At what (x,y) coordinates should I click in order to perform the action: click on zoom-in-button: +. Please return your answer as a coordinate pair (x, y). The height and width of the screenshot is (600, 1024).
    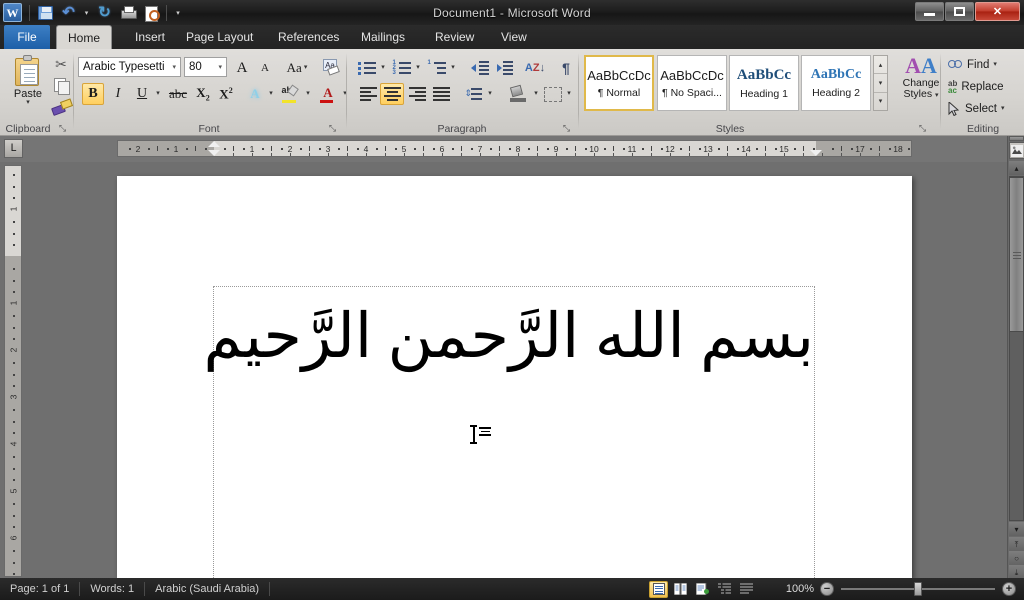
    Looking at the image, I should click on (1009, 589).